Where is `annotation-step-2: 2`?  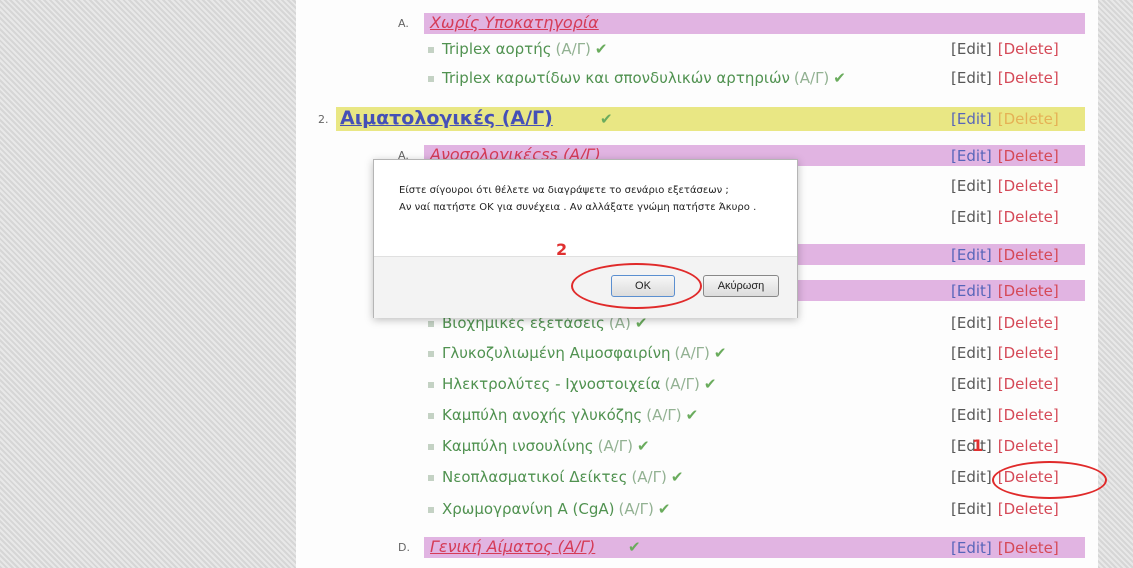 annotation-step-2: 2 is located at coordinates (562, 249).